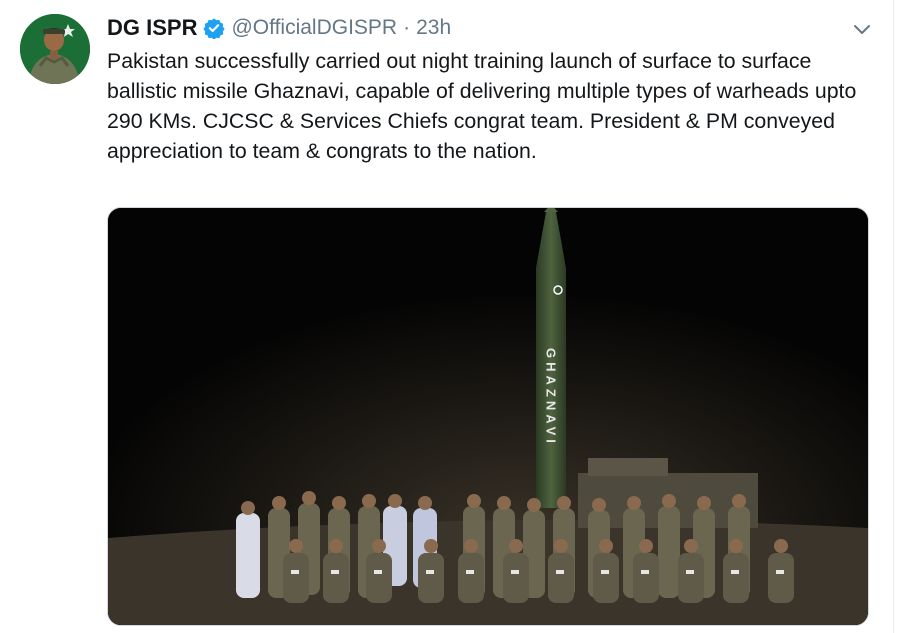  I want to click on chevron-down-icon, so click(862, 30).